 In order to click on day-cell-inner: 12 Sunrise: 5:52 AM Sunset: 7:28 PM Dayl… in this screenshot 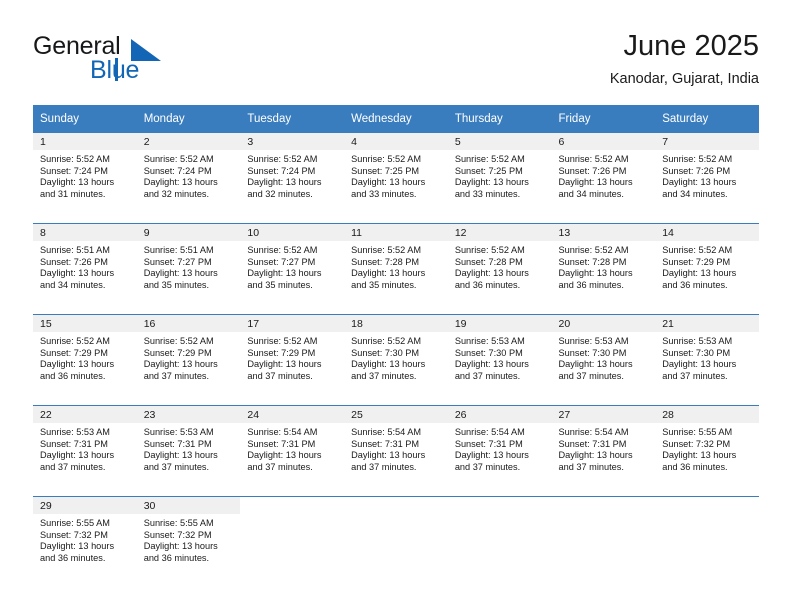, I will do `click(499, 269)`.